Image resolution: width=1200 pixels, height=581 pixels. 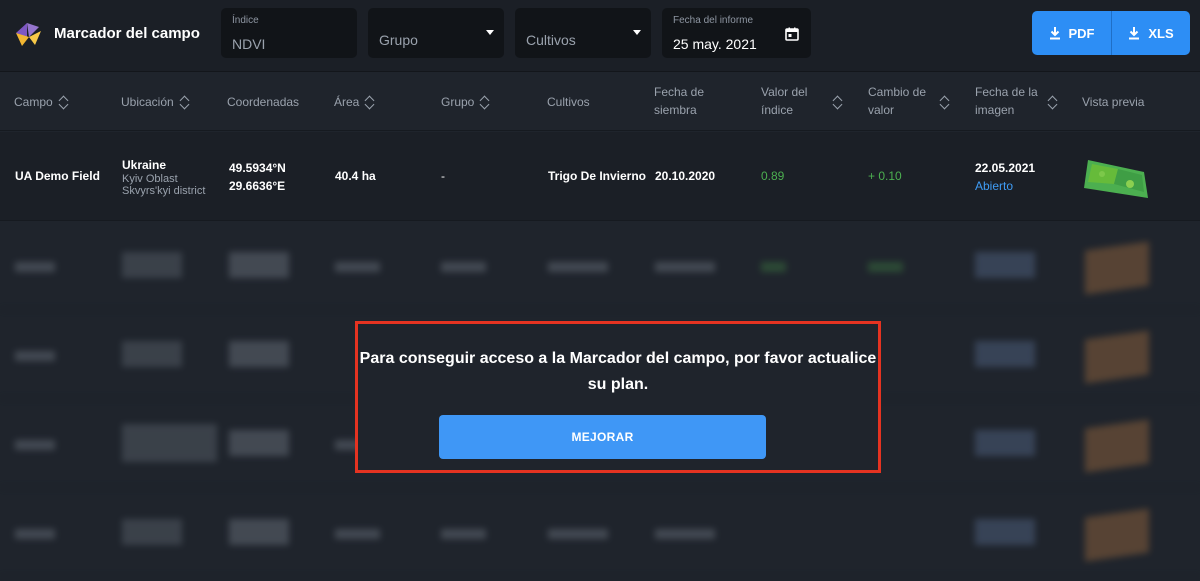 I want to click on column-header-sowing-date: Fecha de siembra, so click(x=679, y=101).